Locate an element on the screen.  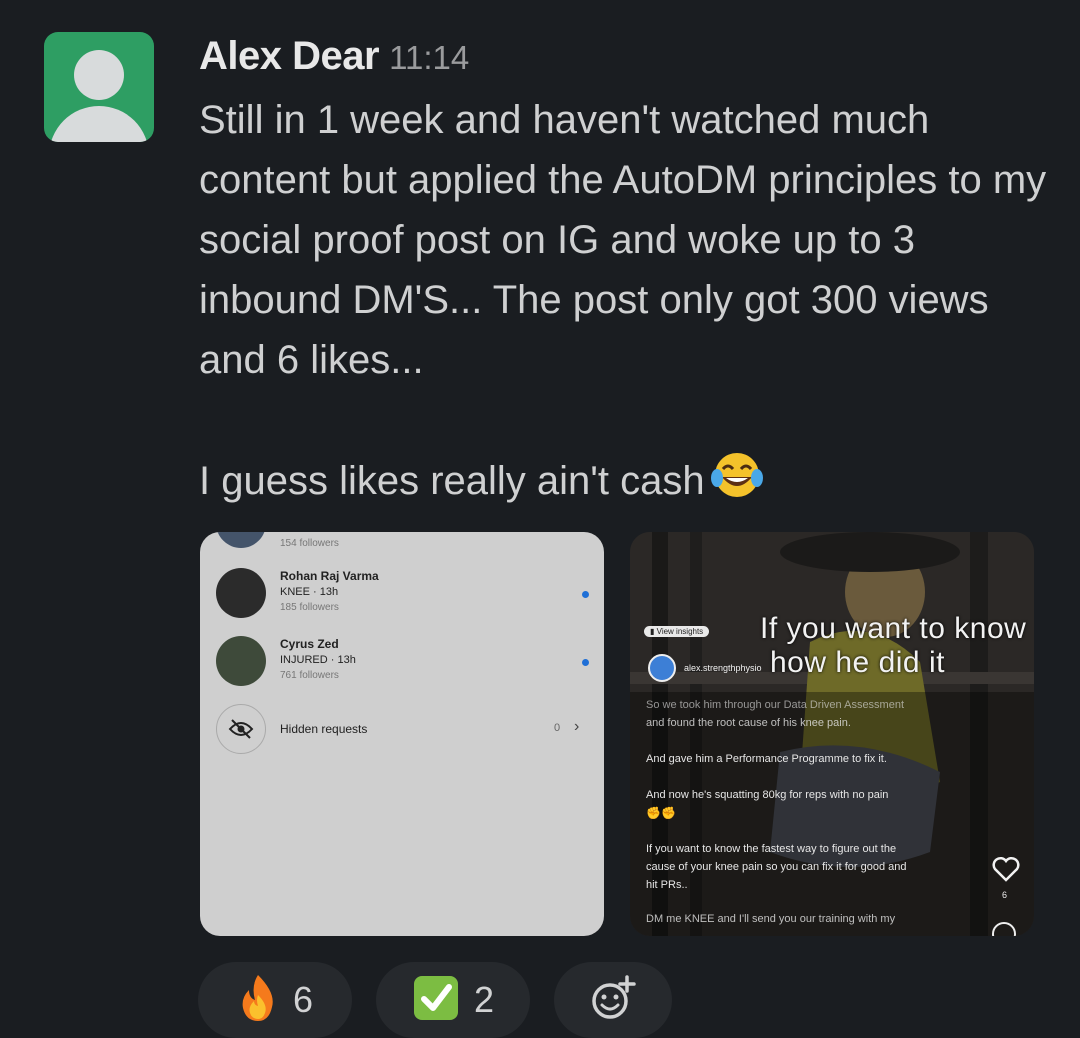
dm-message-line: INJURED · 13h is located at coordinates (318, 660).